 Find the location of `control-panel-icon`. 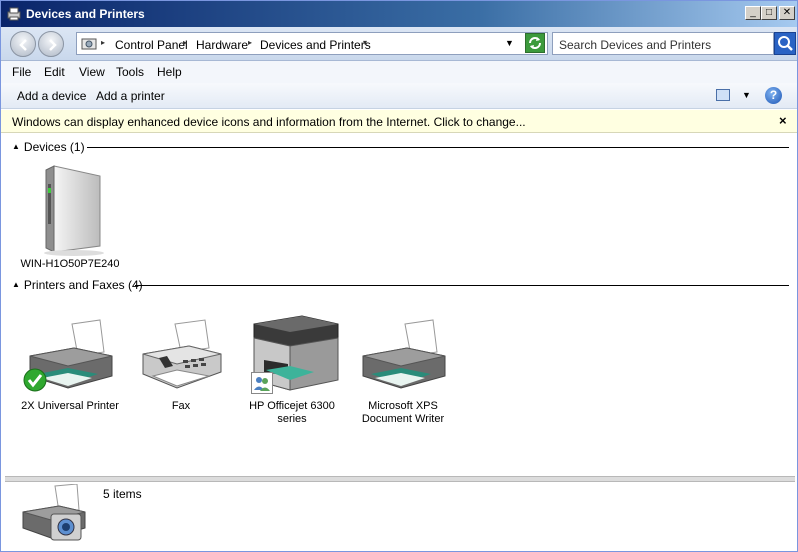

control-panel-icon is located at coordinates (89, 44).